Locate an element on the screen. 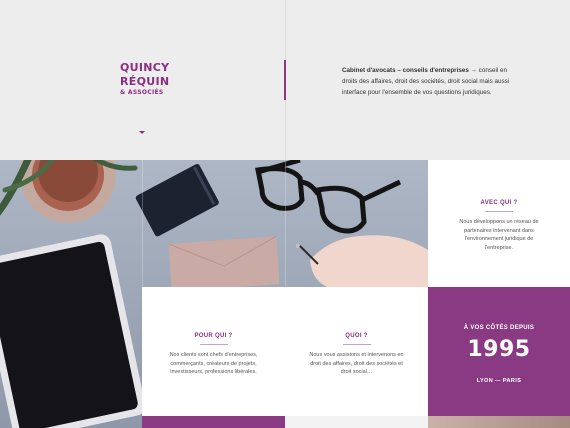 This screenshot has height=428, width=570. logo-line-3: & ASSOCIÉS is located at coordinates (142, 92).